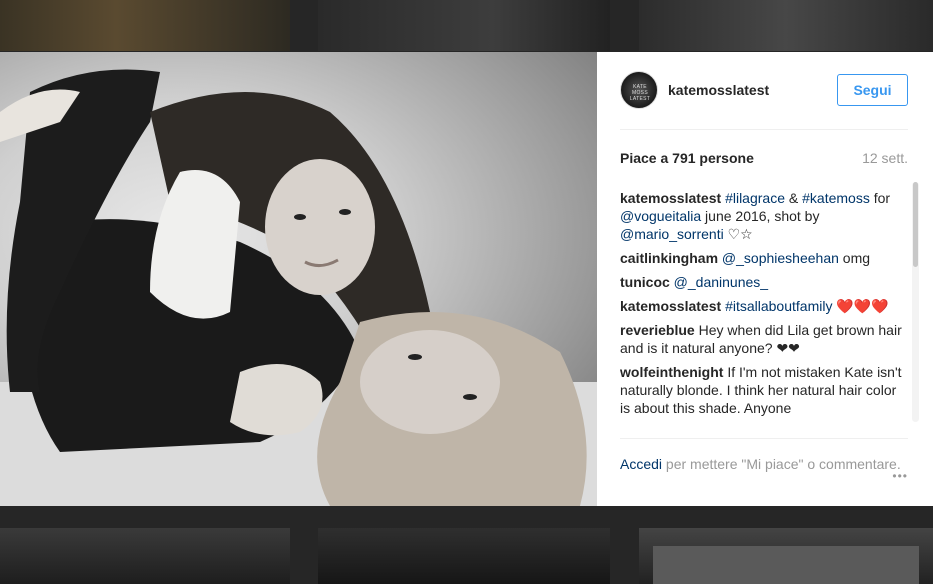 The height and width of the screenshot is (584, 933). I want to click on login-prompt-text: per mettere "Mi piace" o commentare., so click(783, 464).